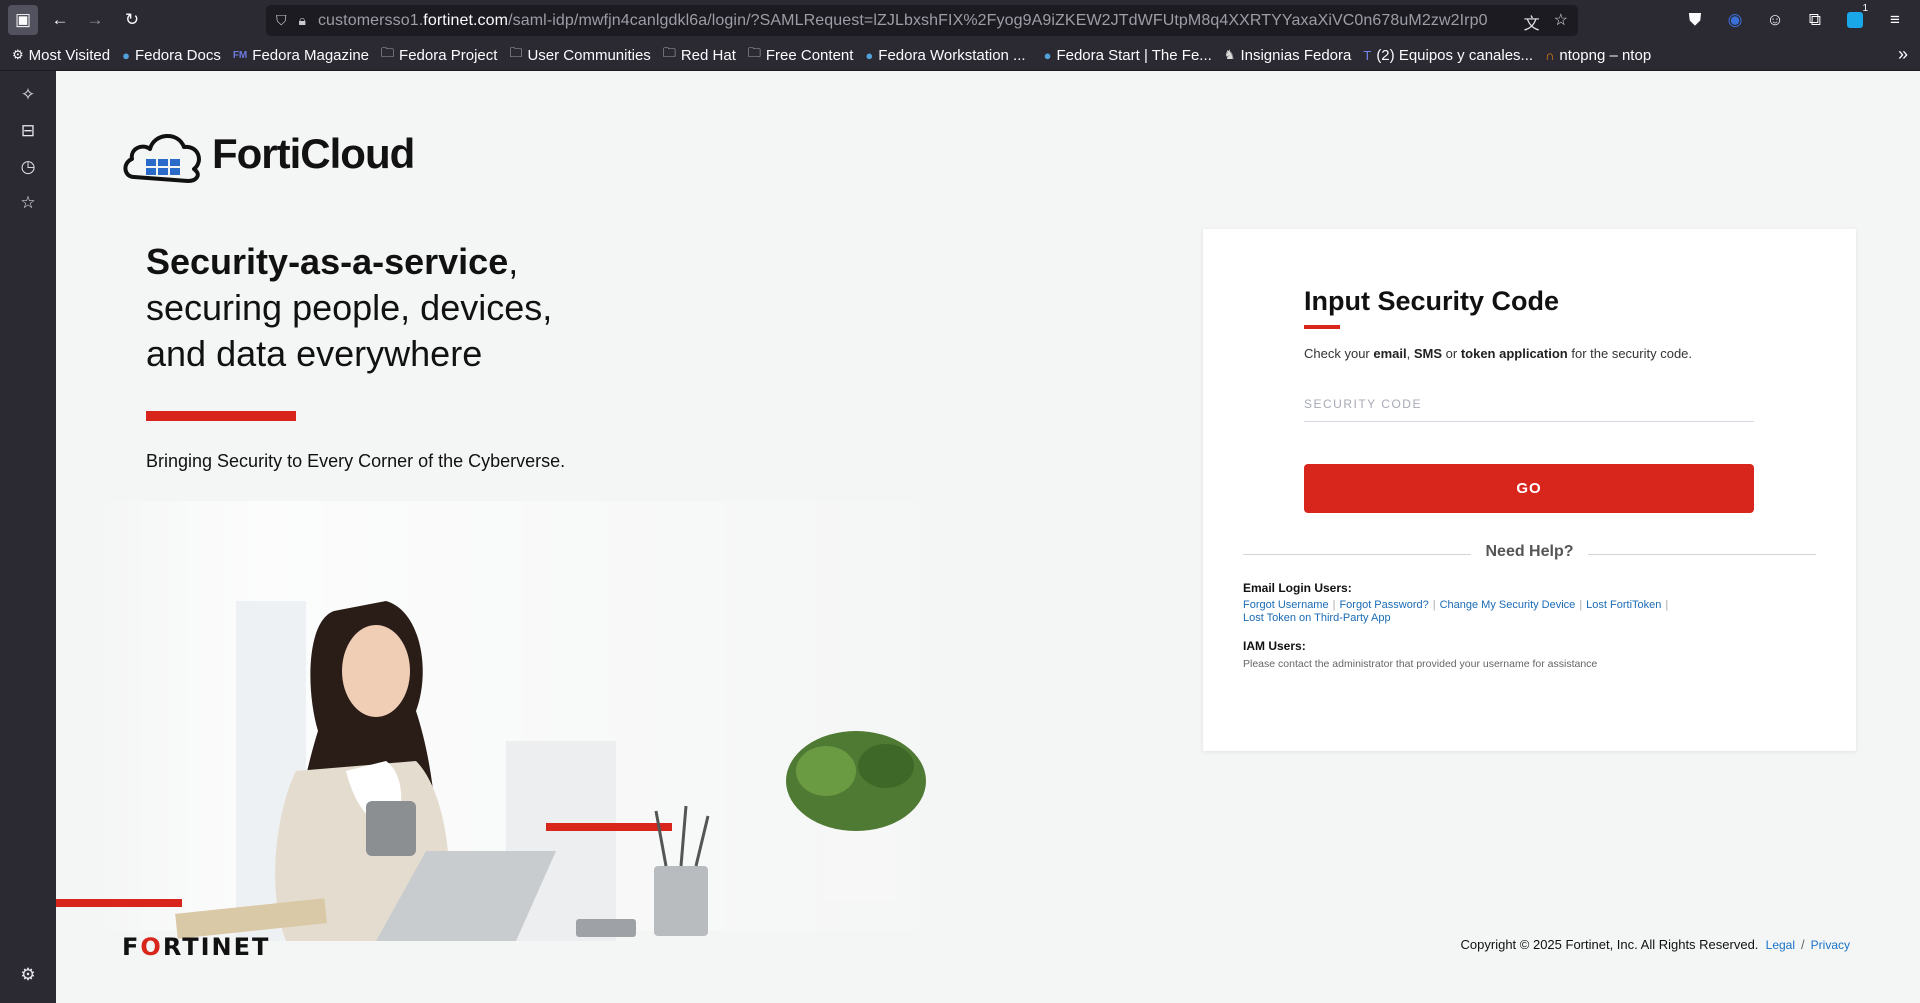 The image size is (1920, 1003). What do you see at coordinates (1274, 646) in the screenshot?
I see `iam-users-heading: IAM Users:` at bounding box center [1274, 646].